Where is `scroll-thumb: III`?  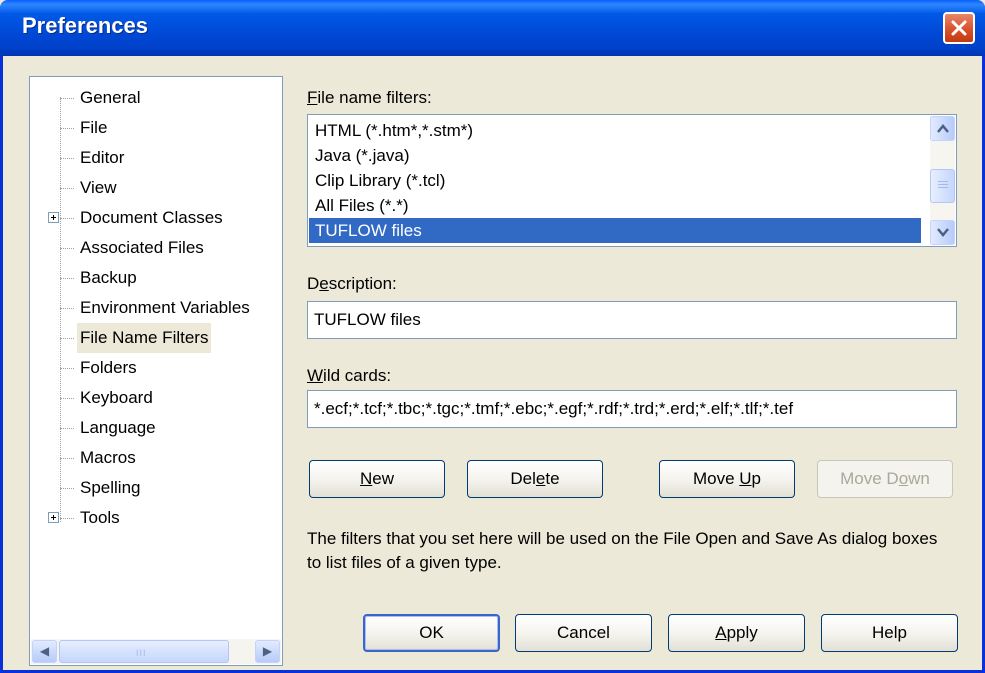 scroll-thumb: III is located at coordinates (144, 651).